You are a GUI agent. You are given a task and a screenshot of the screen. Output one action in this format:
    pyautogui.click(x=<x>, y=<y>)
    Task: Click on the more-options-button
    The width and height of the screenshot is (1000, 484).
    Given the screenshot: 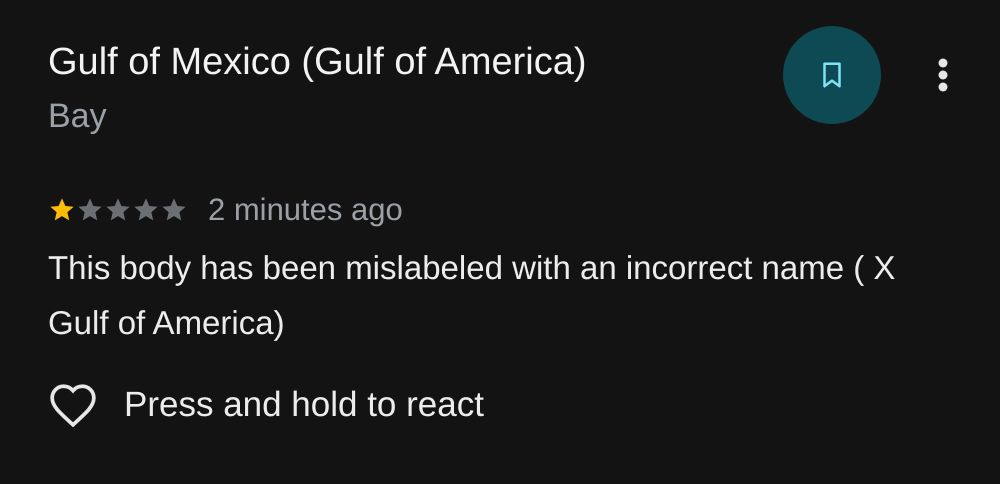 What is the action you would take?
    pyautogui.click(x=943, y=75)
    